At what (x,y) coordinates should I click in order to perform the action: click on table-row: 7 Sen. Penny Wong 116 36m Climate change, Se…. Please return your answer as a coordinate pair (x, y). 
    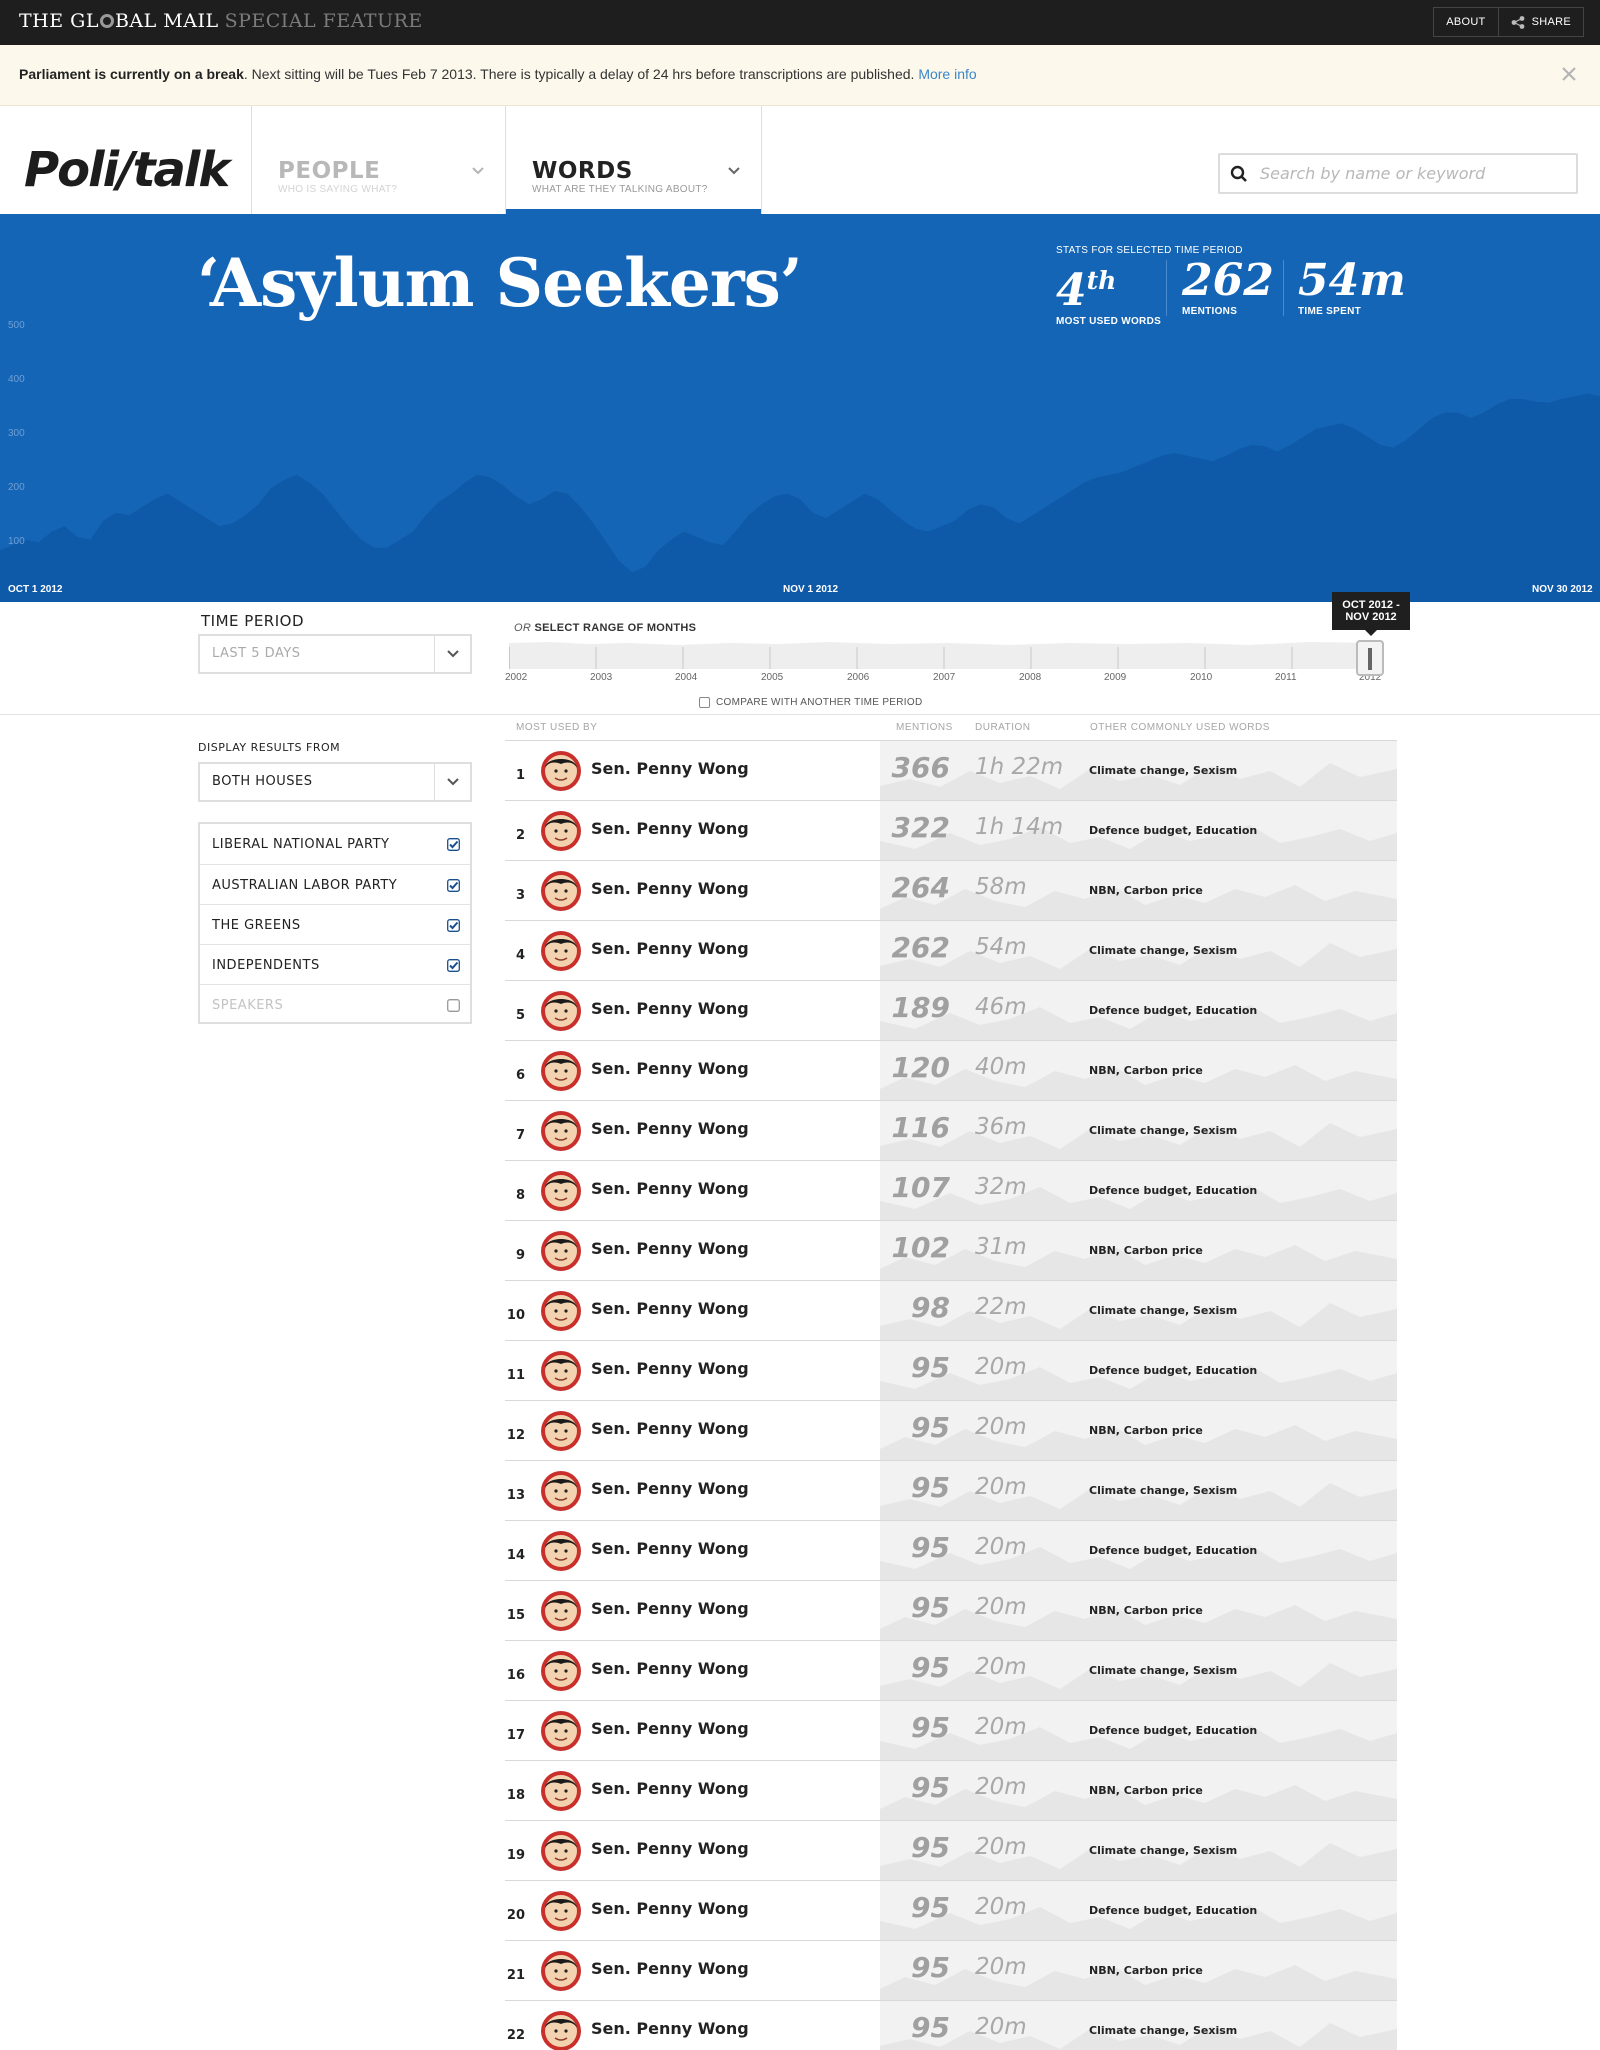
    Looking at the image, I should click on (951, 1130).